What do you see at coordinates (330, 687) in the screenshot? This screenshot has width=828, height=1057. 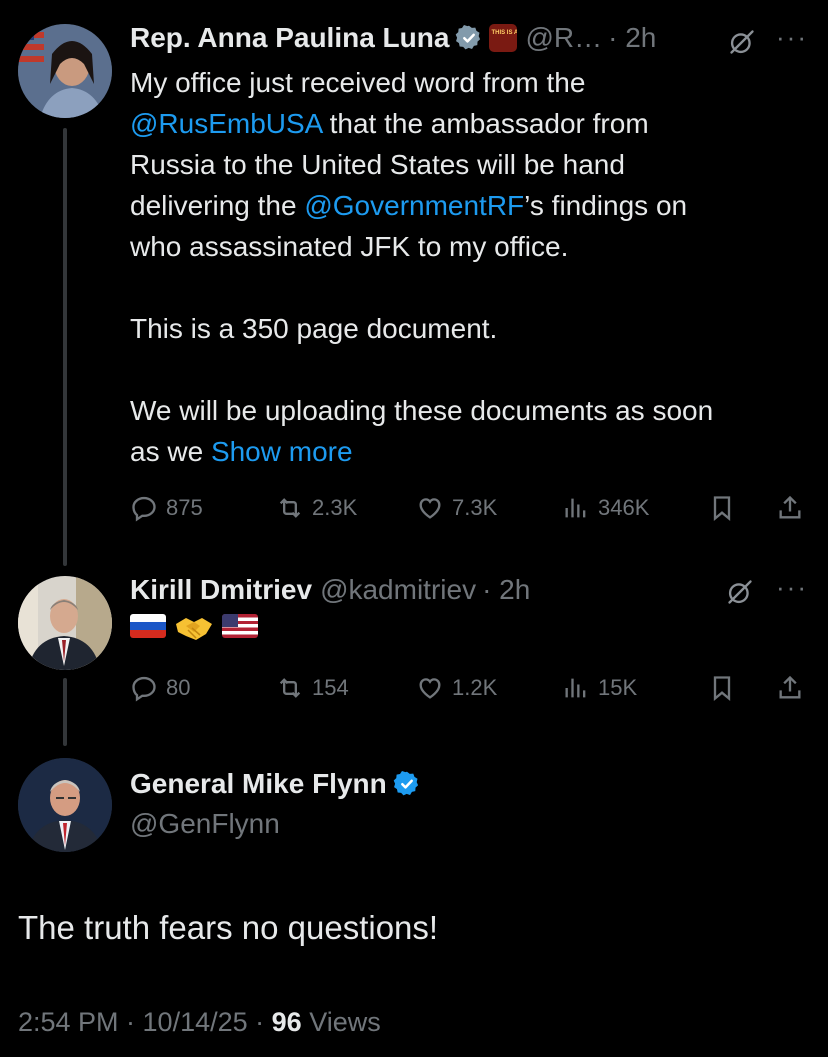 I see `repost-count: 154` at bounding box center [330, 687].